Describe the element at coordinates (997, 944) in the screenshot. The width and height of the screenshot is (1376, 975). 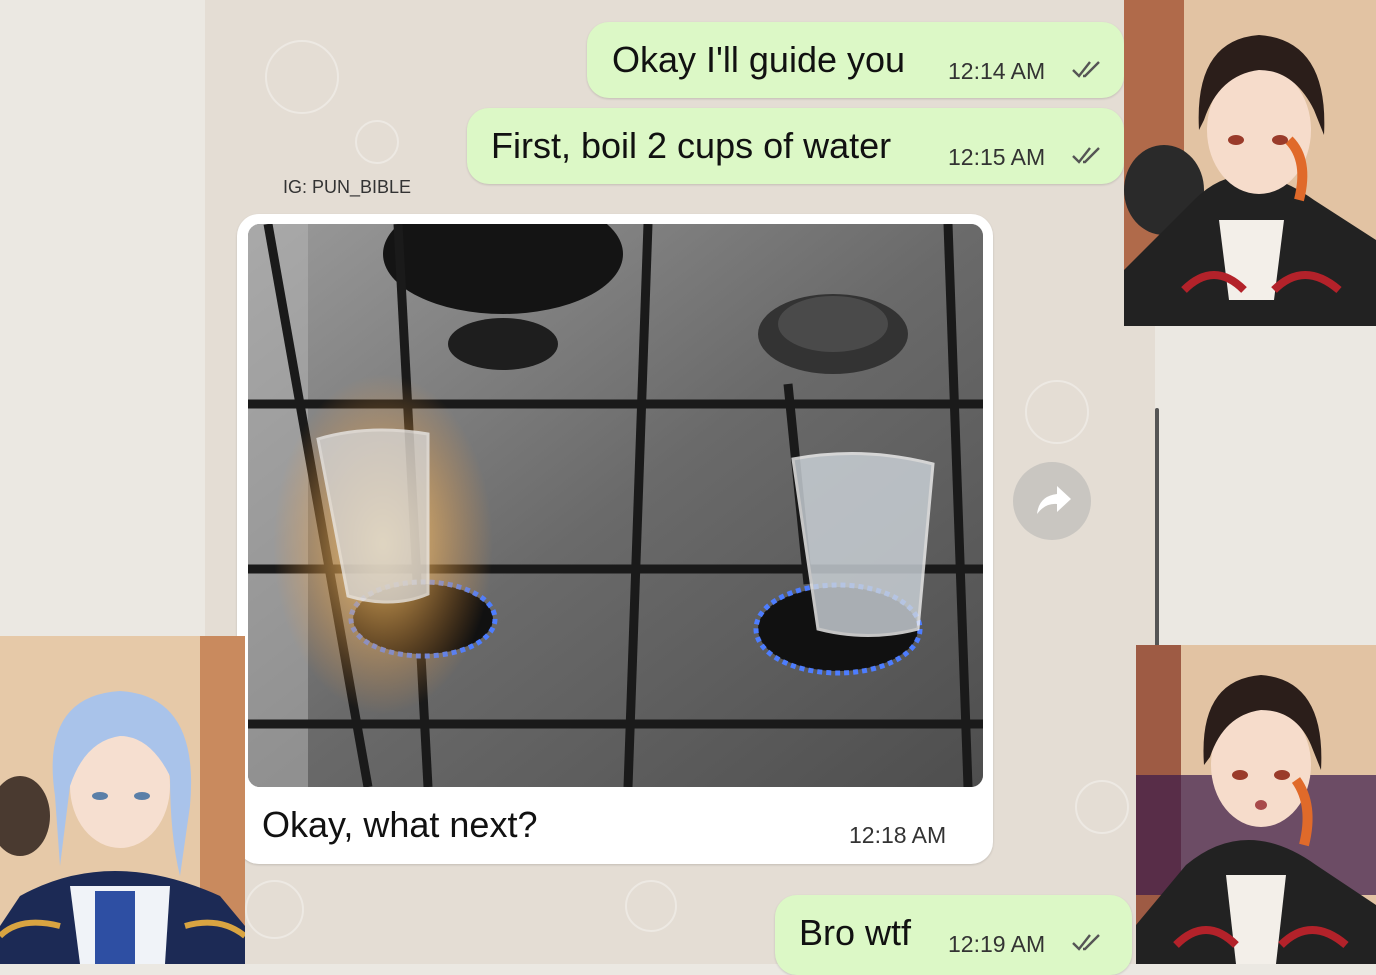
I see `message-time: 12:19 AM` at that location.